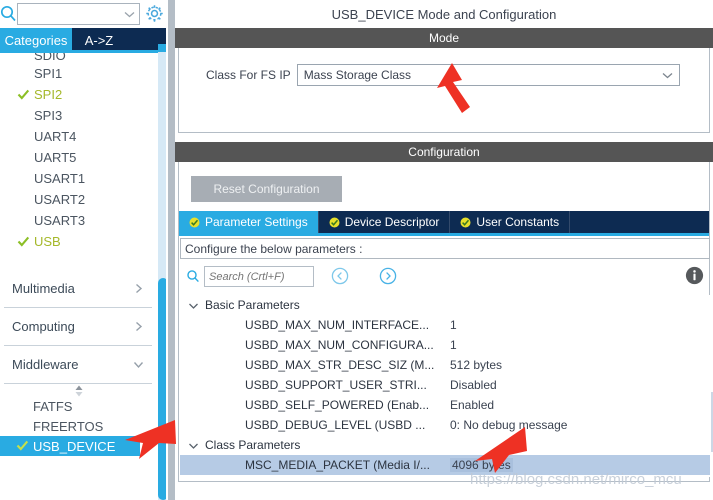 This screenshot has height=500, width=713. Describe the element at coordinates (488, 75) in the screenshot. I see `class-for-fs-ip-select: Mass Storage Class` at that location.